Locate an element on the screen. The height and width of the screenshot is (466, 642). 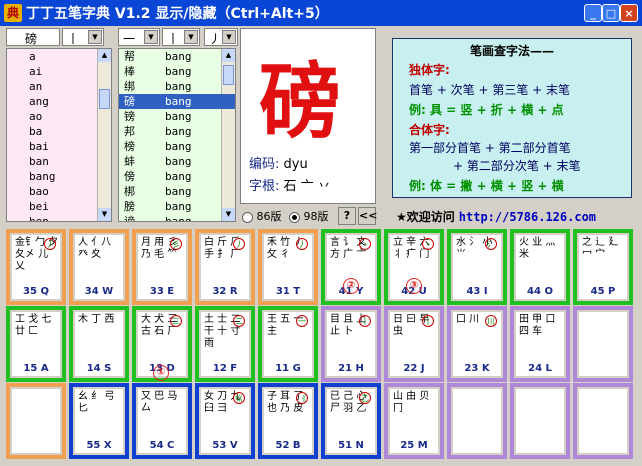
help-button: ? is located at coordinates (347, 216).